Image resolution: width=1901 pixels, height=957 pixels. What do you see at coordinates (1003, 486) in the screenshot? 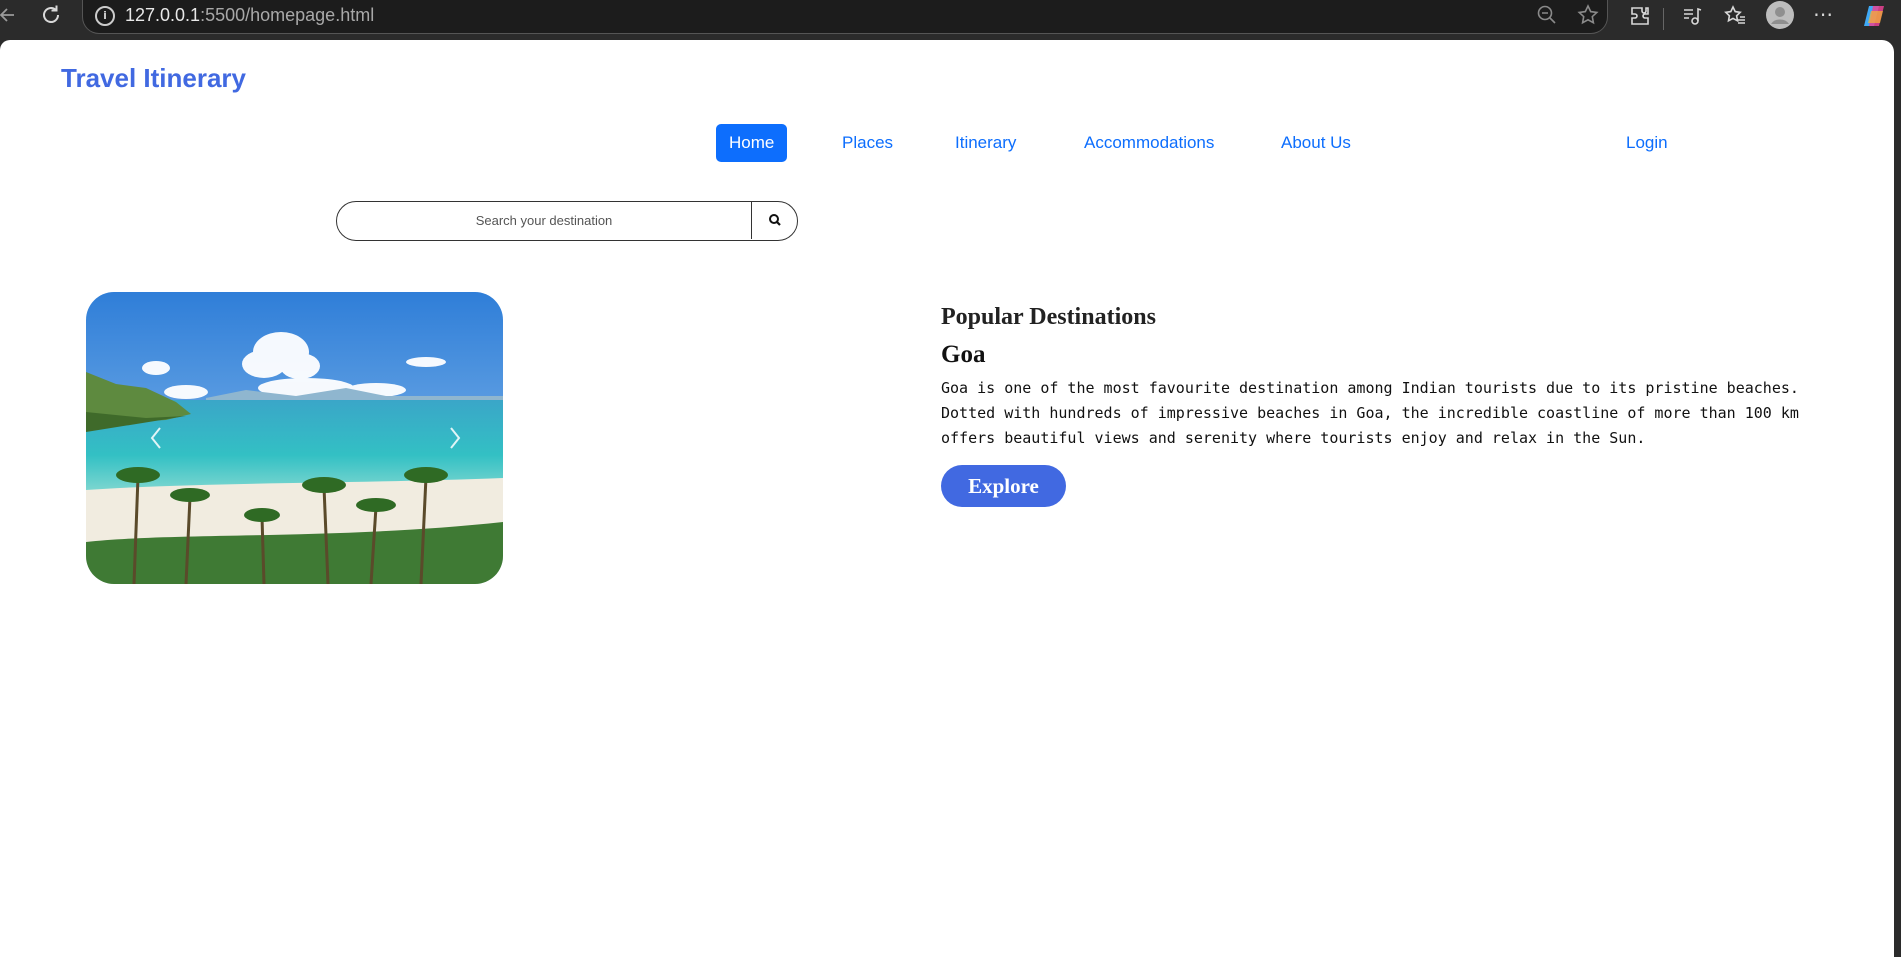
I see `explore-button: Explore` at bounding box center [1003, 486].